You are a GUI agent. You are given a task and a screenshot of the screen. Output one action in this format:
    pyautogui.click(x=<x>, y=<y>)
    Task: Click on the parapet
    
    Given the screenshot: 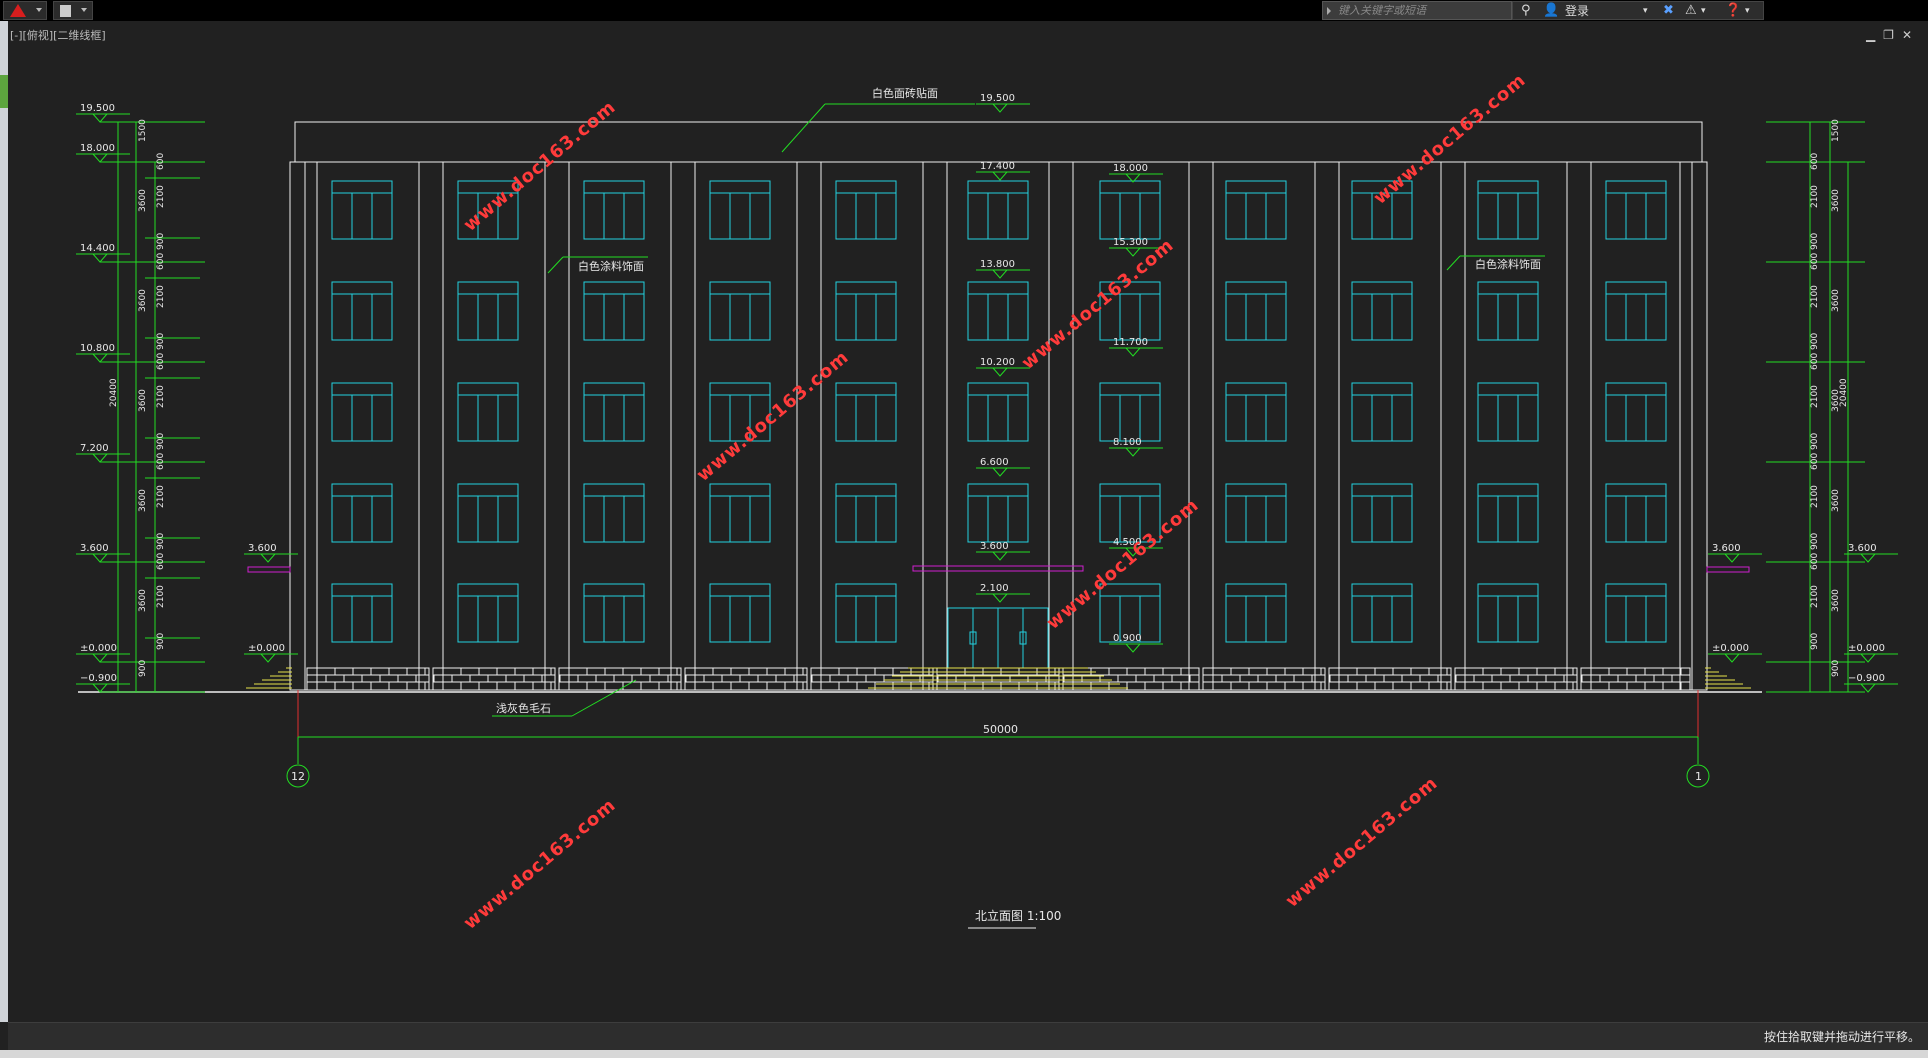 What is the action you would take?
    pyautogui.click(x=998, y=142)
    